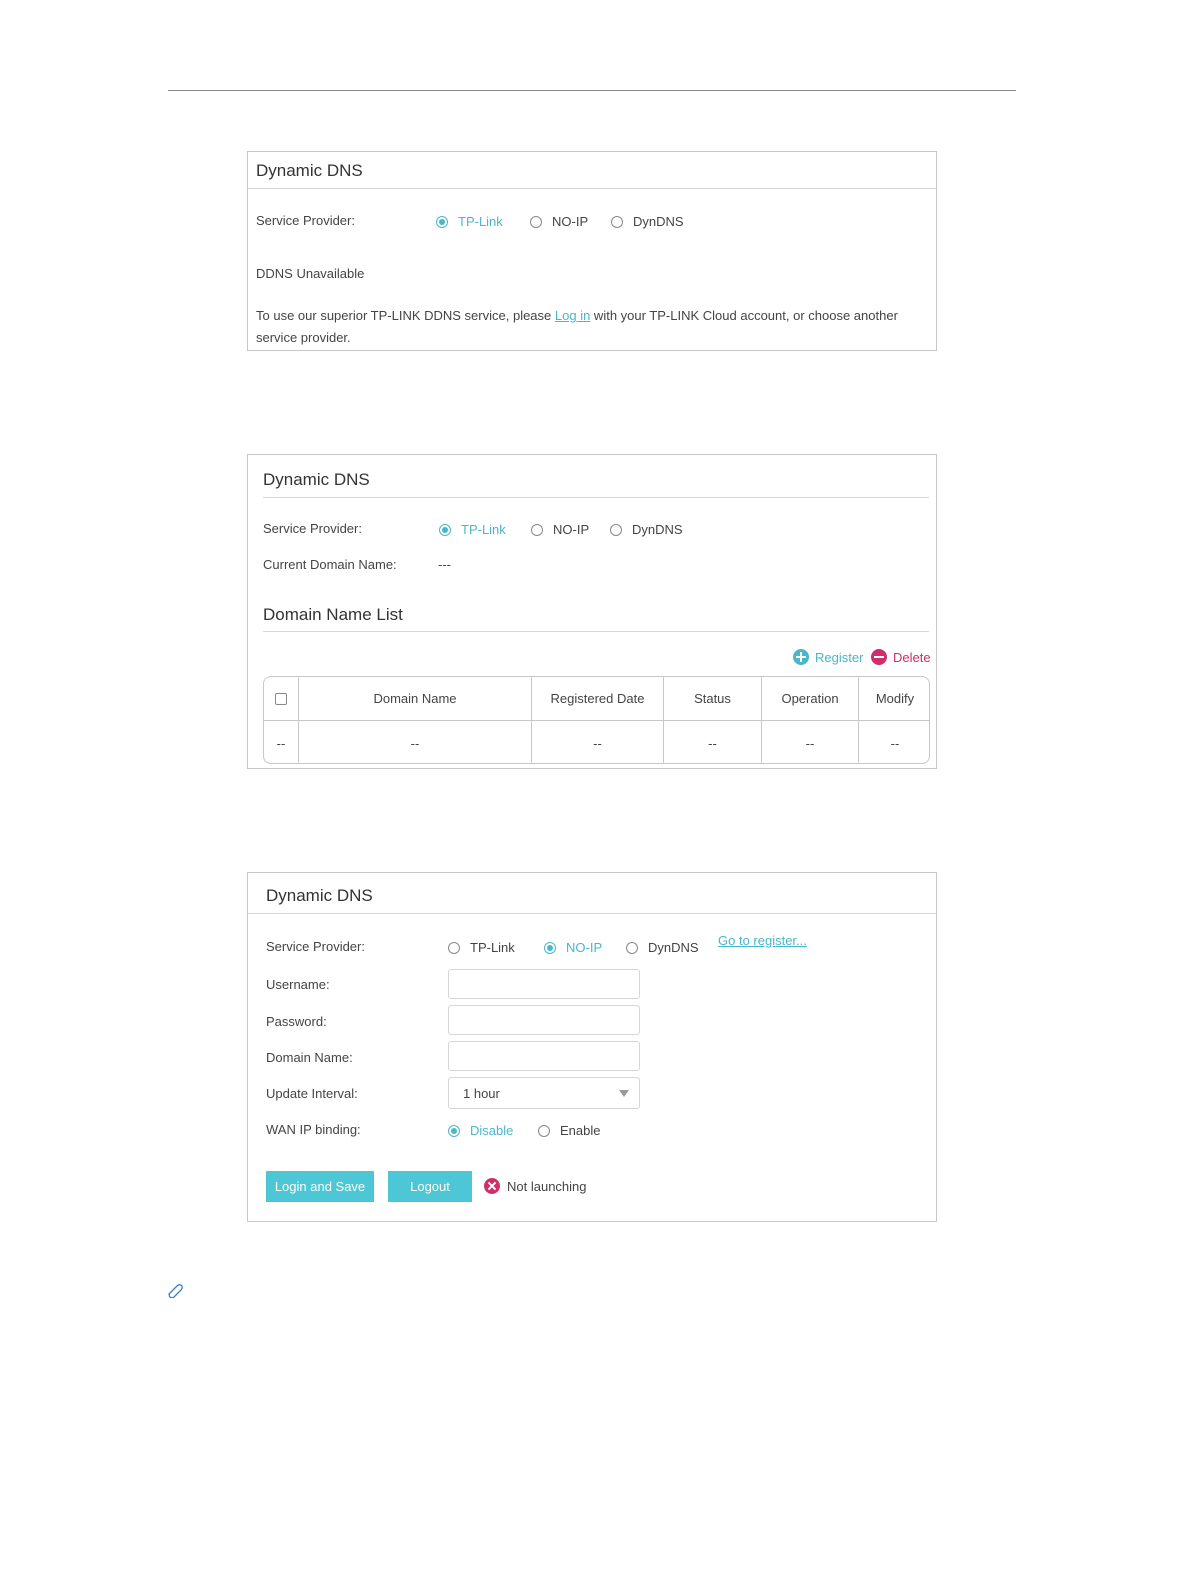 The height and width of the screenshot is (1582, 1196). Describe the element at coordinates (592, 90) in the screenshot. I see `page-top-rule` at that location.